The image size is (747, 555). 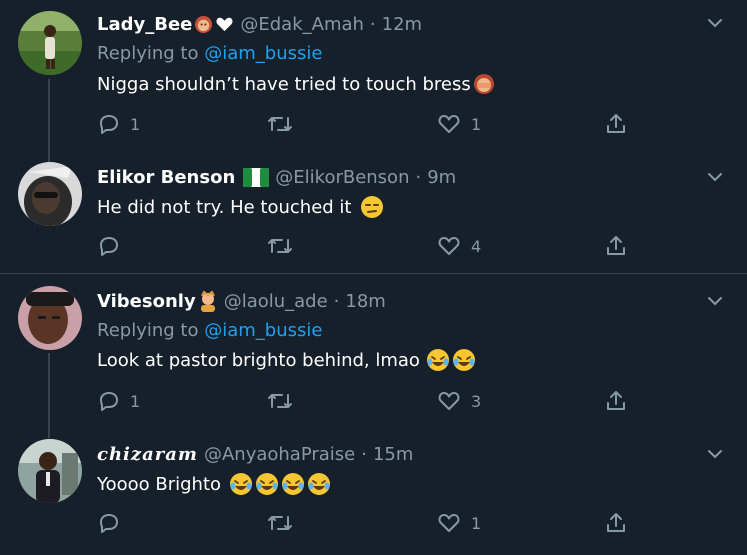 What do you see at coordinates (476, 246) in the screenshot?
I see `like-count: 4` at bounding box center [476, 246].